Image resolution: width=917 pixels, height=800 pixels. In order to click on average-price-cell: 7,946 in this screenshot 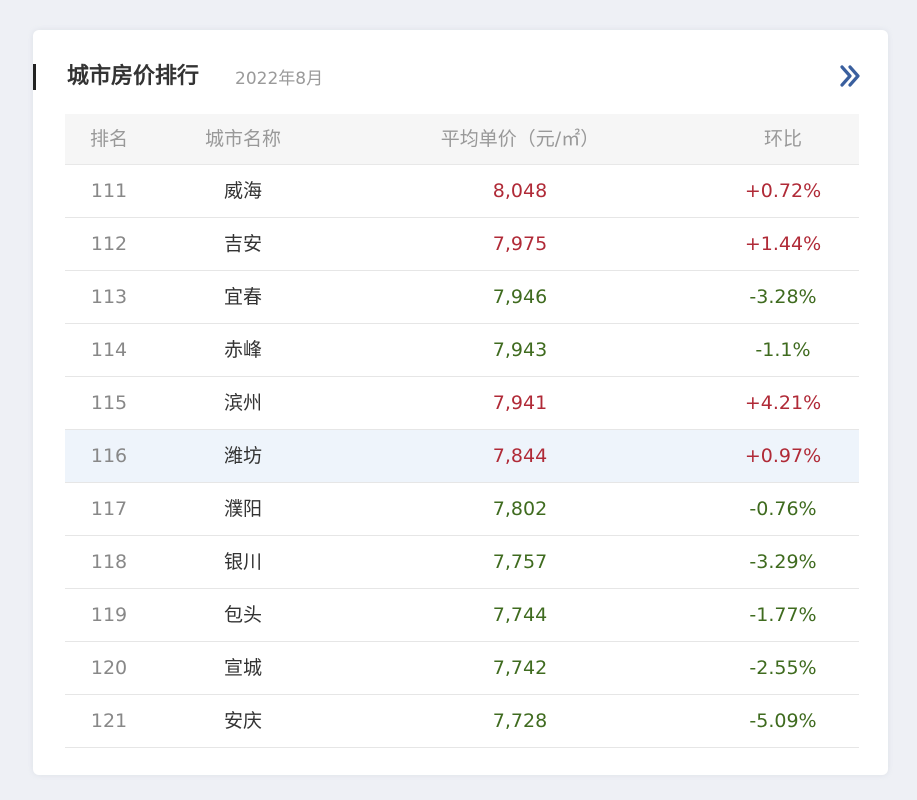, I will do `click(520, 297)`.